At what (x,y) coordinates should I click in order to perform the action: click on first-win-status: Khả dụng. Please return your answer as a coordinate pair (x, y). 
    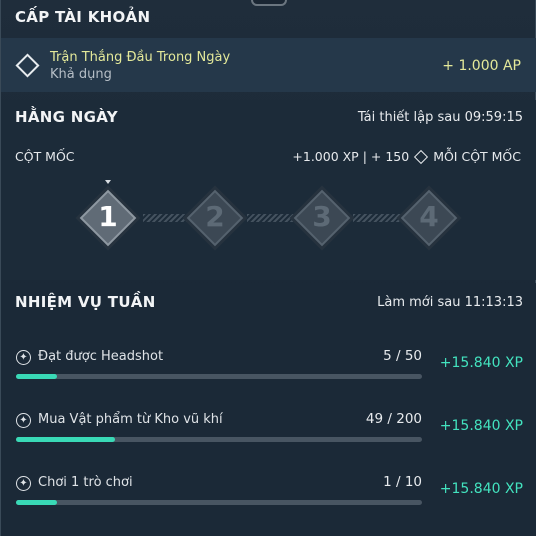
    Looking at the image, I should click on (81, 74).